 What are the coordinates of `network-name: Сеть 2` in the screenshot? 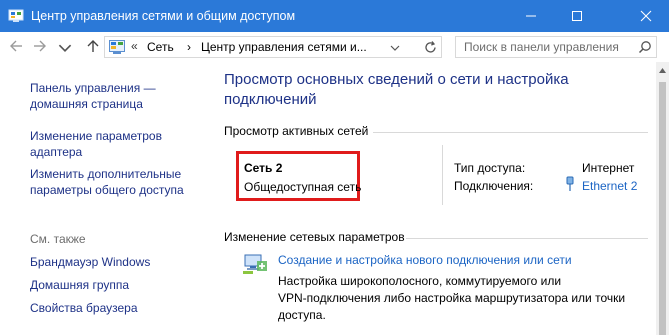 It's located at (263, 168).